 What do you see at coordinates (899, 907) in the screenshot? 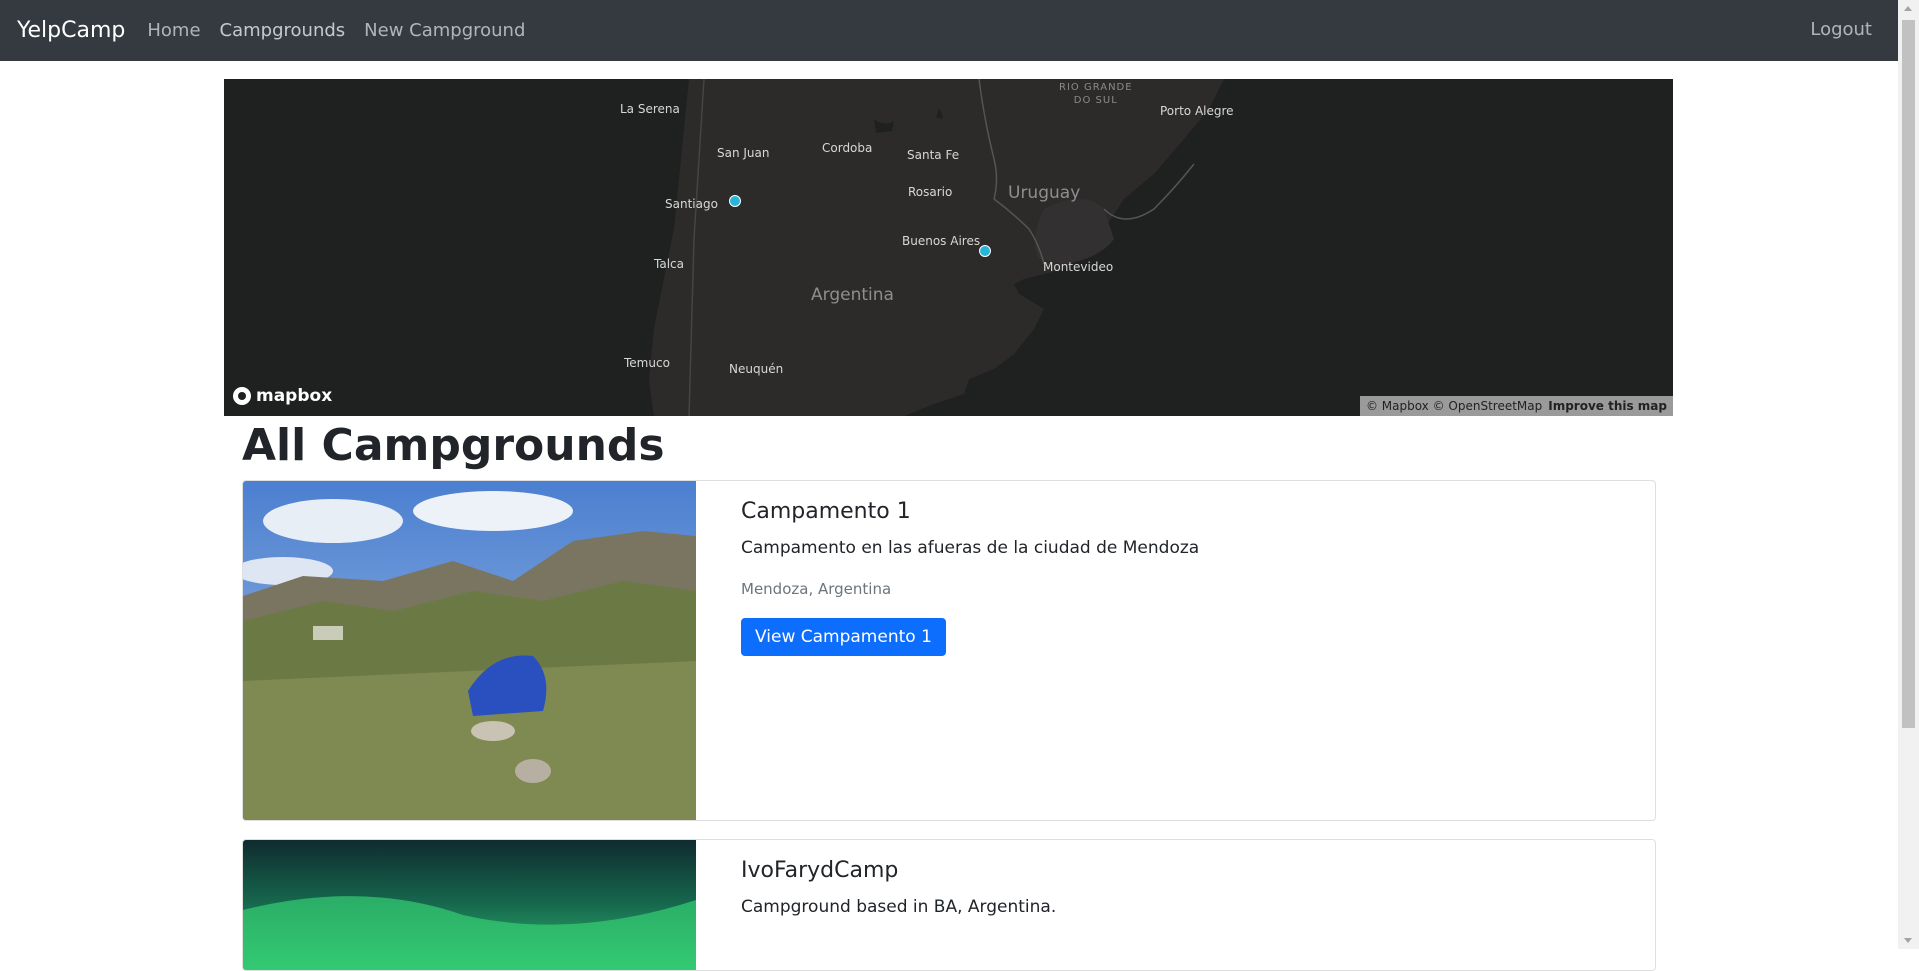
I see `card-description: Campground based in BA, Argentina.` at bounding box center [899, 907].